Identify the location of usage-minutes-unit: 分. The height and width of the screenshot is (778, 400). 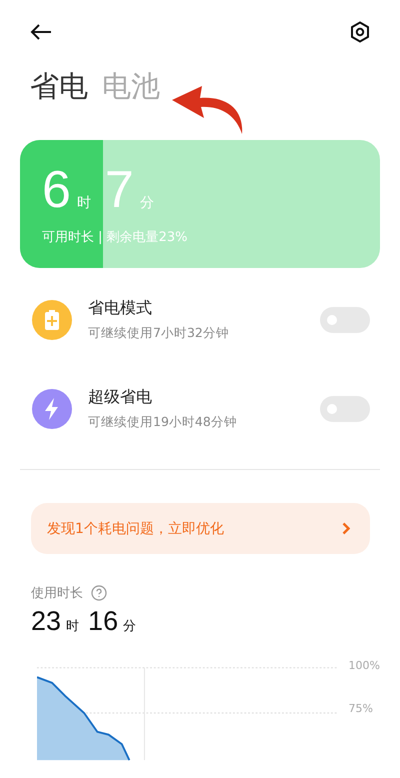
(129, 626).